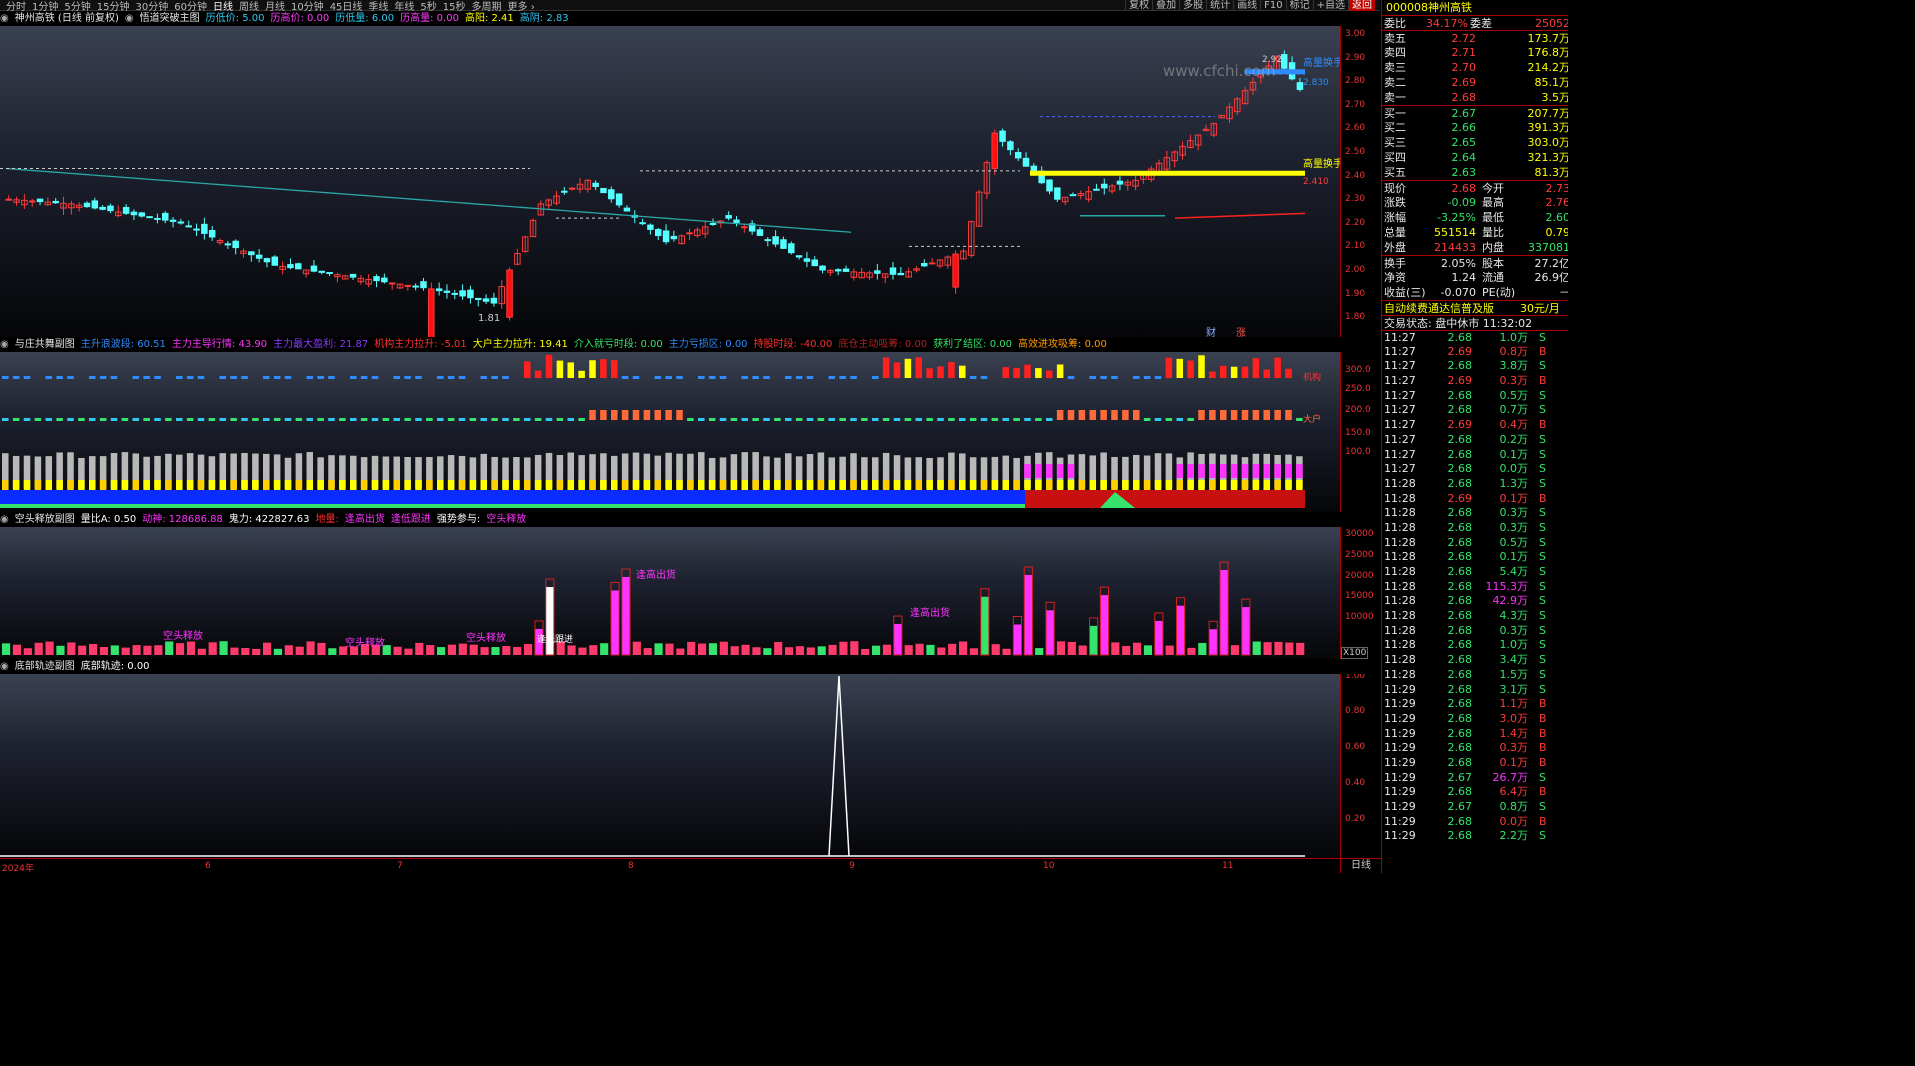 Image resolution: width=1915 pixels, height=1066 pixels. Describe the element at coordinates (1355, 246) in the screenshot. I see `axis-tick-label: 2.10` at that location.